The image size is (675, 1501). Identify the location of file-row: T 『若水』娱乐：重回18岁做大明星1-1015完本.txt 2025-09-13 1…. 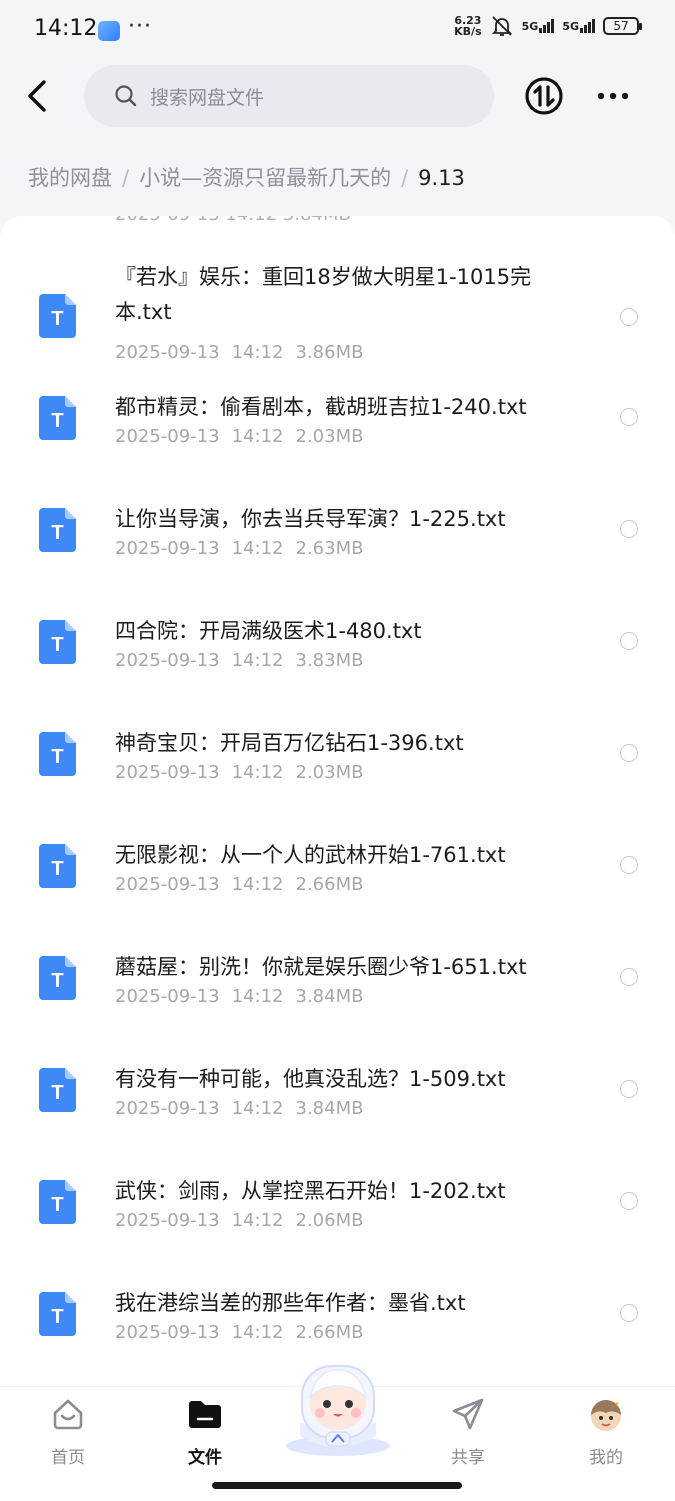
(337, 317).